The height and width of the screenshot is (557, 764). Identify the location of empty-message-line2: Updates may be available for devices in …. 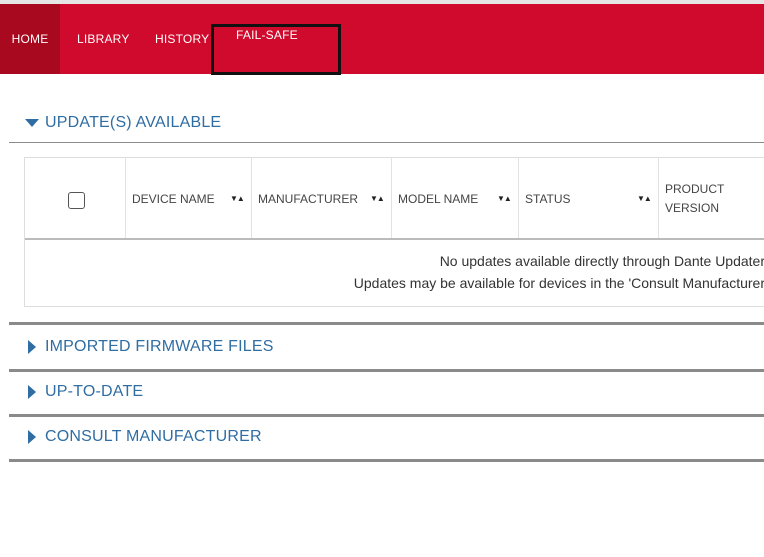
(558, 283).